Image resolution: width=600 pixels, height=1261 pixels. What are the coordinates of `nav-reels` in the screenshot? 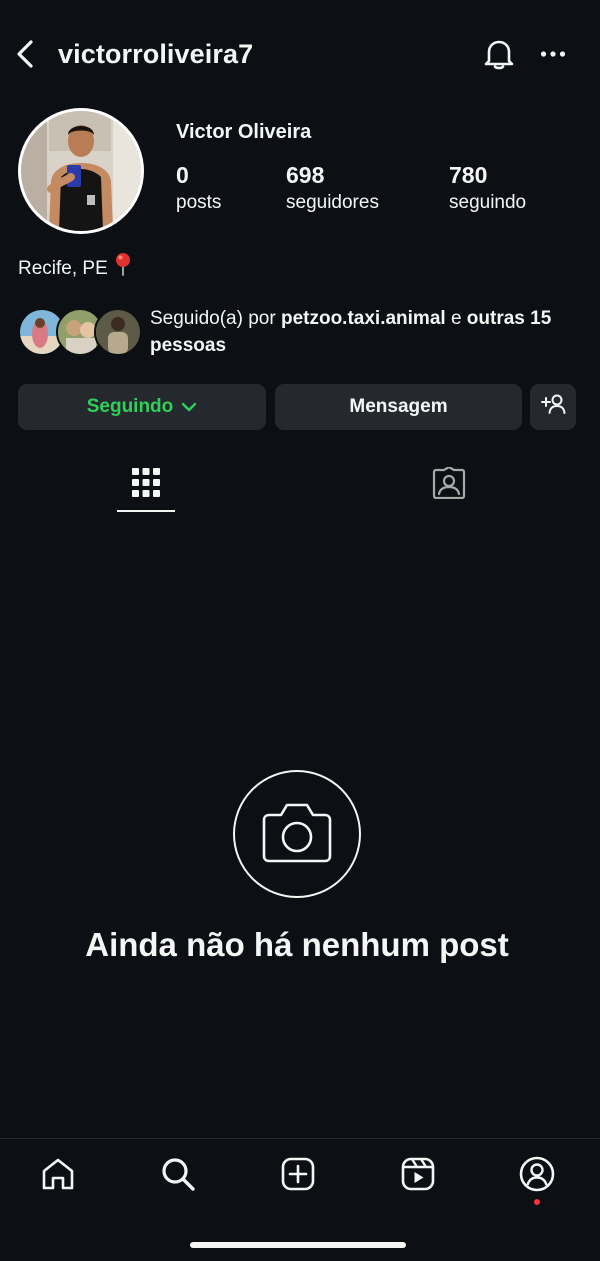 It's located at (418, 1176).